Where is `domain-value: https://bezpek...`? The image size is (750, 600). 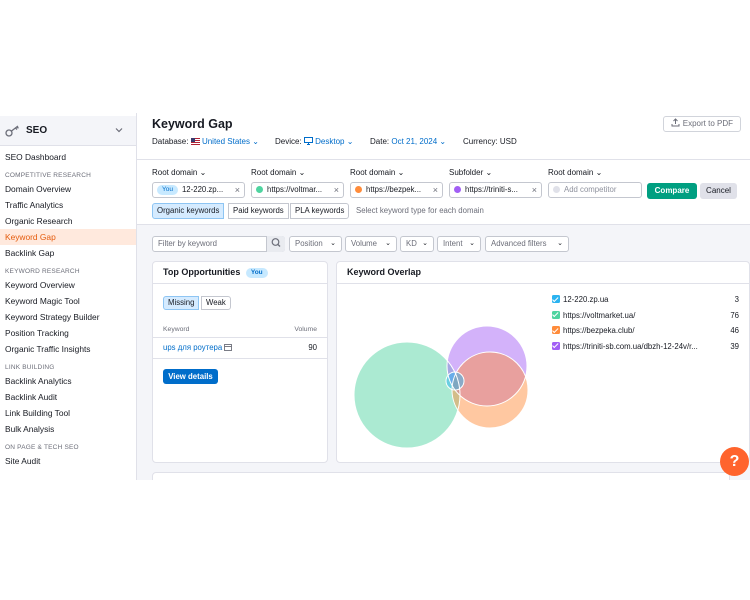
domain-value: https://bezpek... is located at coordinates (394, 189).